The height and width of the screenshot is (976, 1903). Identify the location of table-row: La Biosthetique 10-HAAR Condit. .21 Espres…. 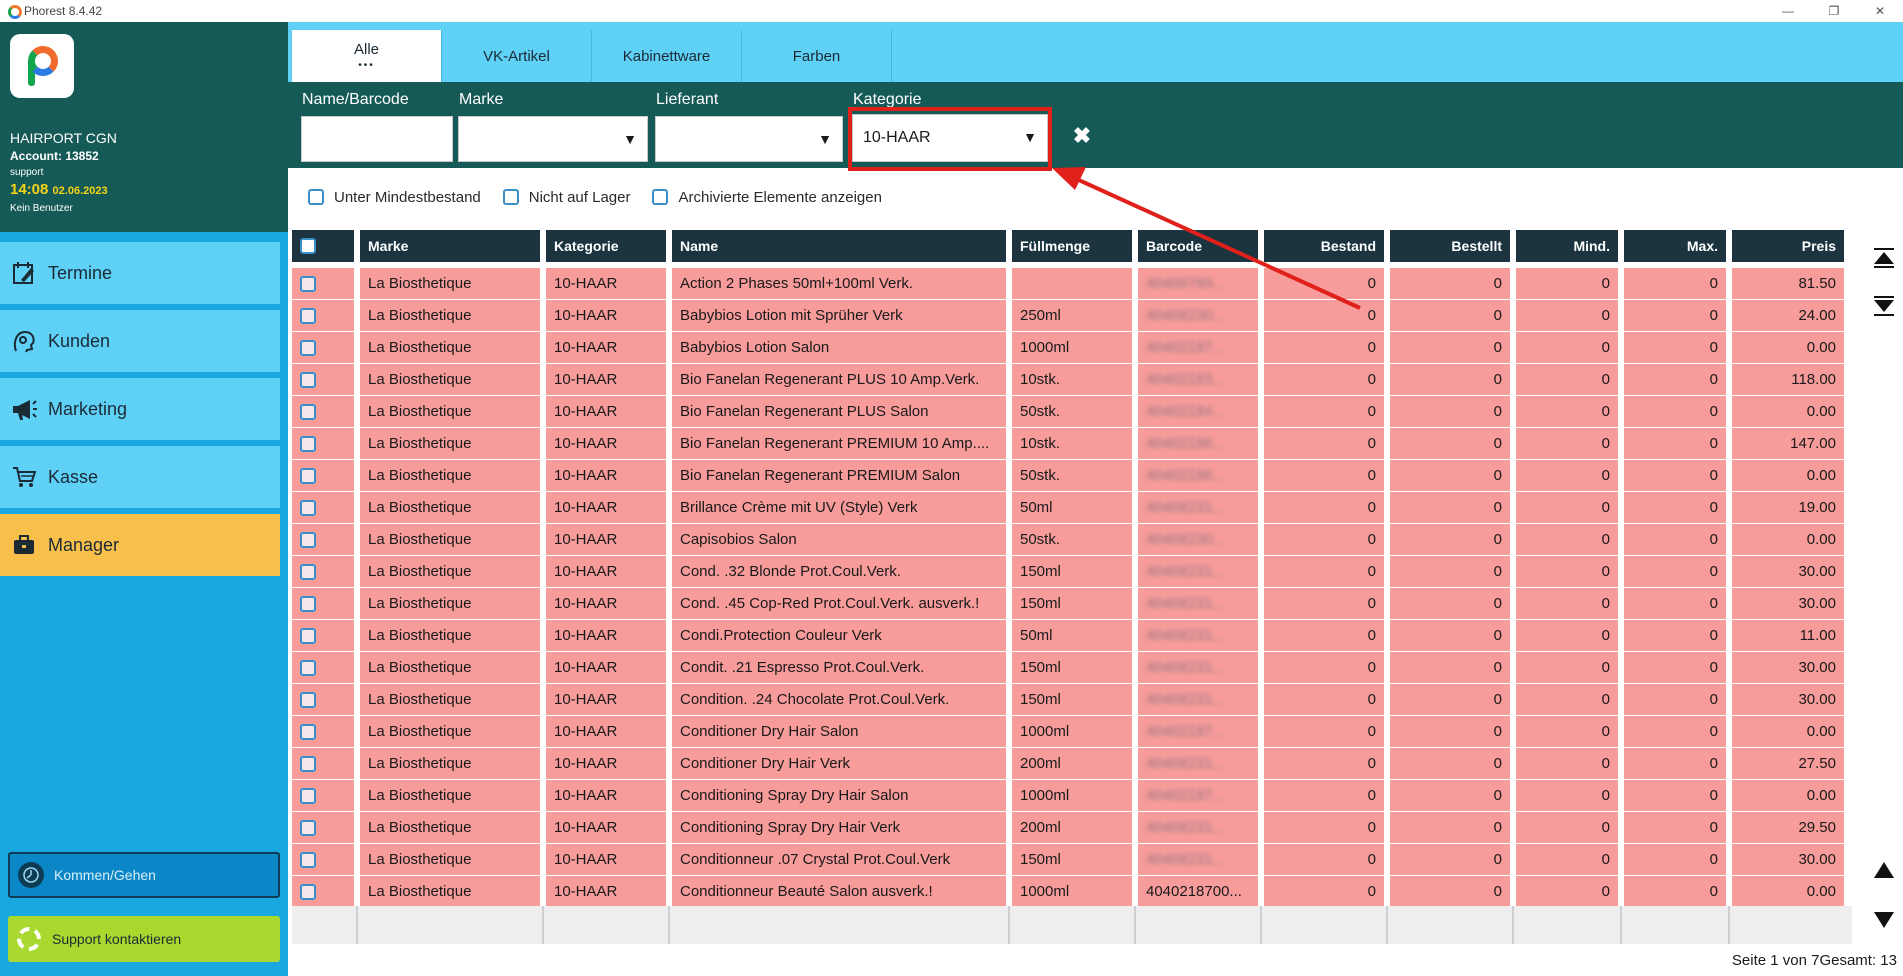
(1072, 668).